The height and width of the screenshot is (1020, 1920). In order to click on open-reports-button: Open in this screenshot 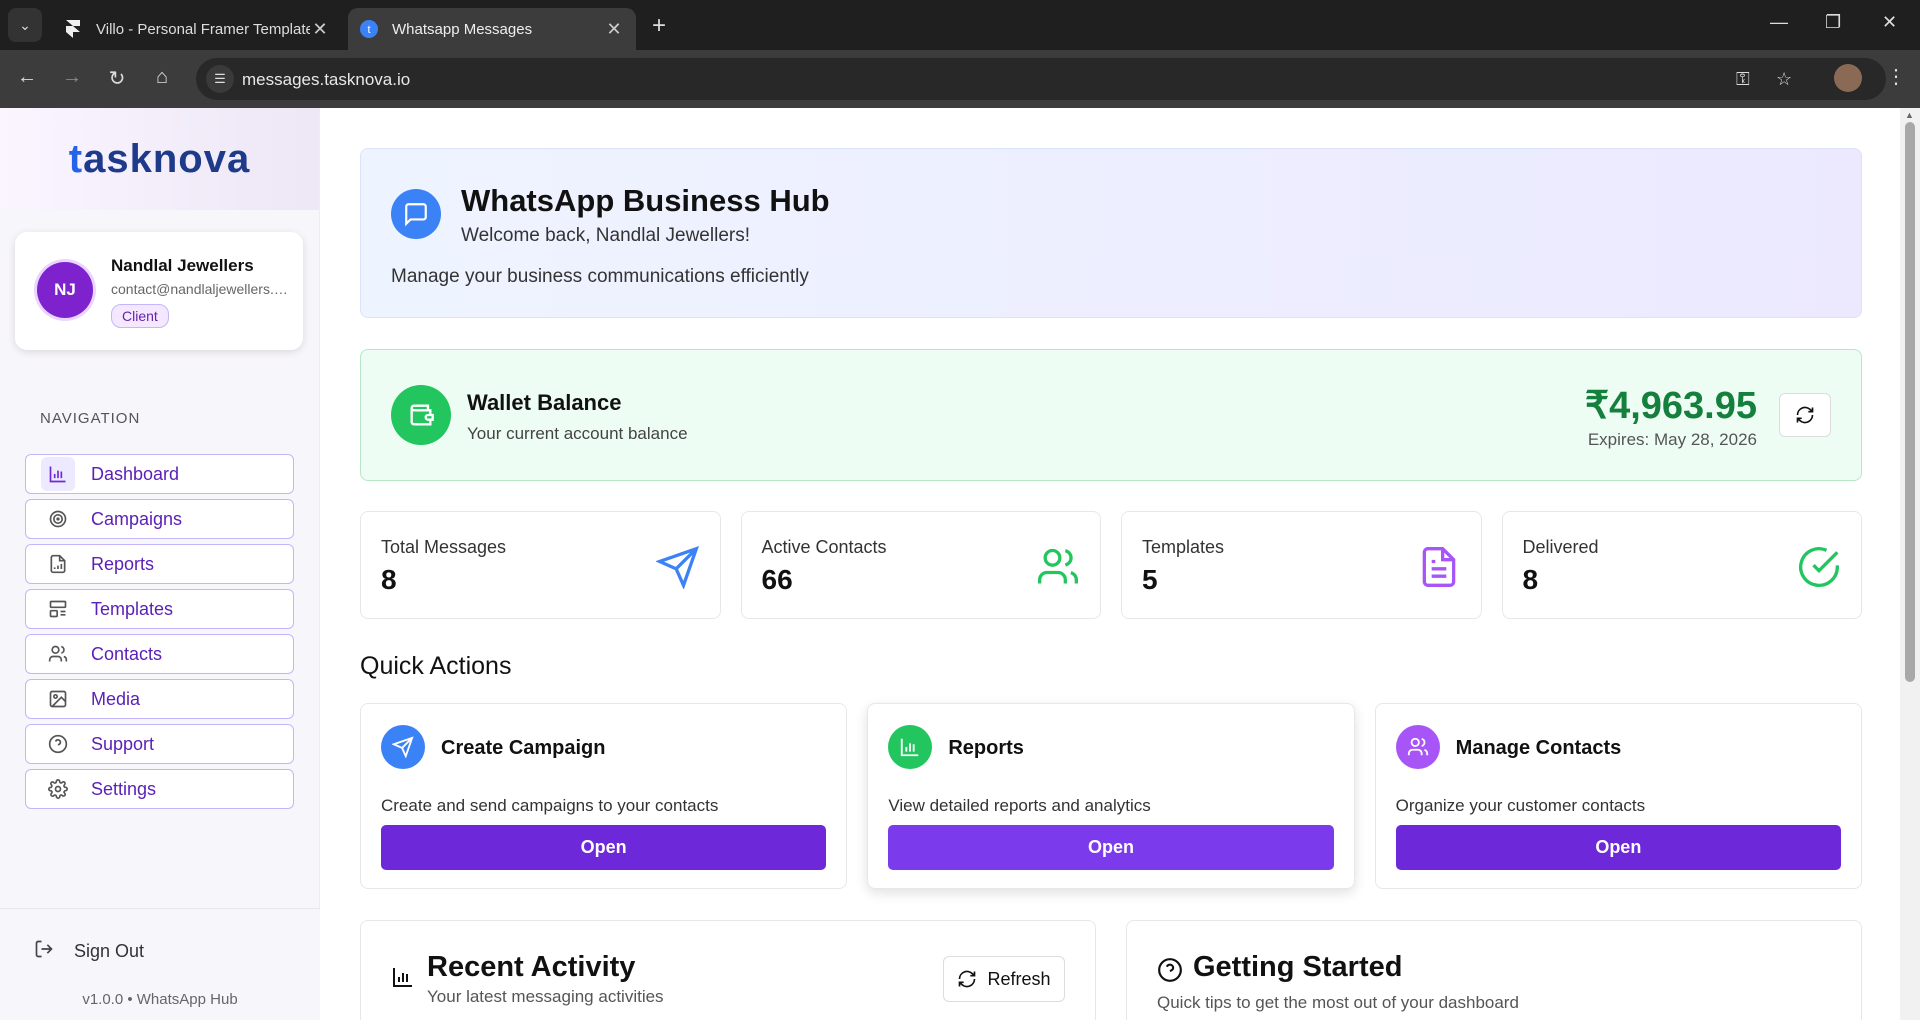, I will do `click(1111, 847)`.